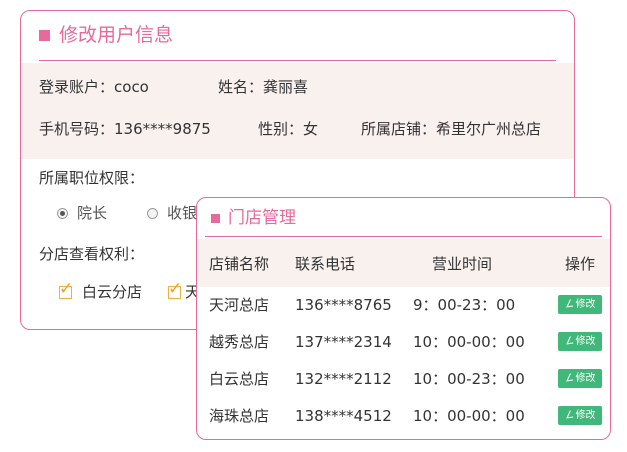 This screenshot has height=452, width=627. Describe the element at coordinates (281, 129) in the screenshot. I see `gender-label: 性别：` at that location.